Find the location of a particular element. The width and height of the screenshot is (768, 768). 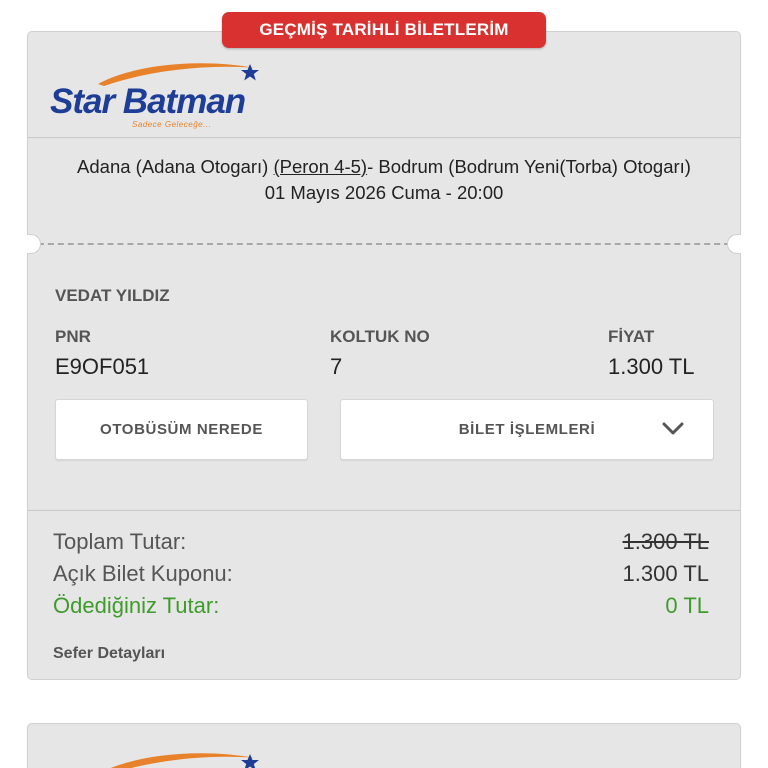

coupon-value: 1.300 TL is located at coordinates (665, 573).